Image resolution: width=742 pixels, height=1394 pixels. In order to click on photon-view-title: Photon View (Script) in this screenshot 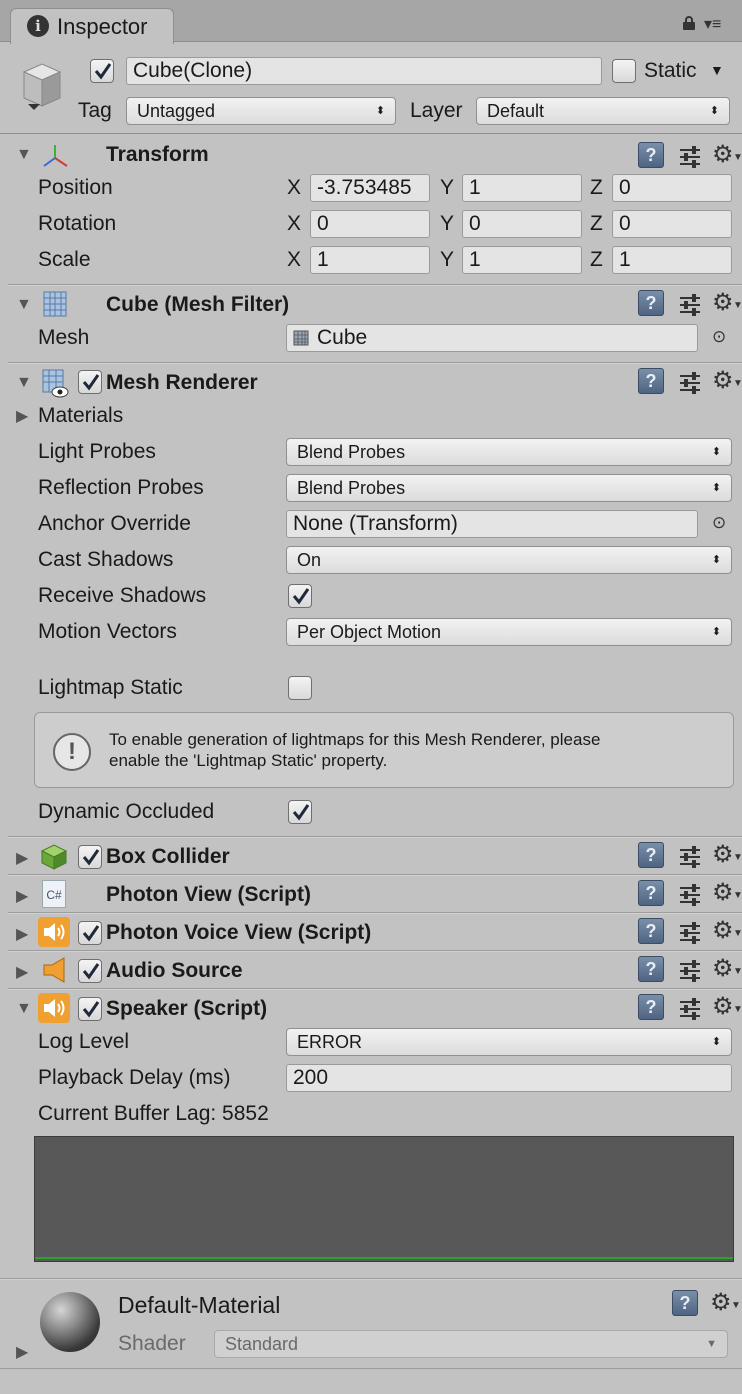, I will do `click(208, 895)`.